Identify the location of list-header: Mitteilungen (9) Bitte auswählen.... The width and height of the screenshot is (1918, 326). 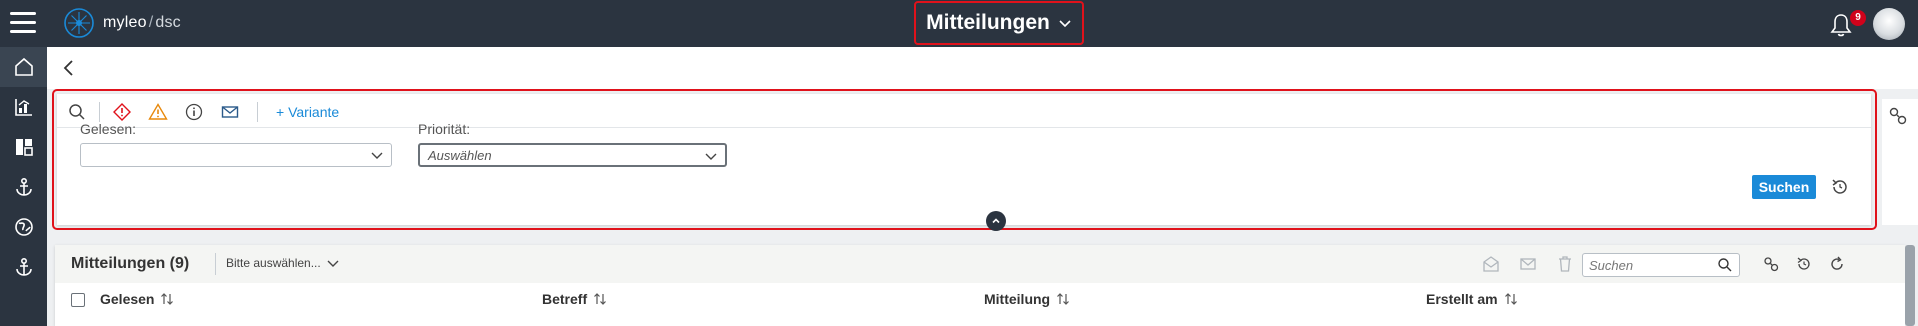
(980, 264).